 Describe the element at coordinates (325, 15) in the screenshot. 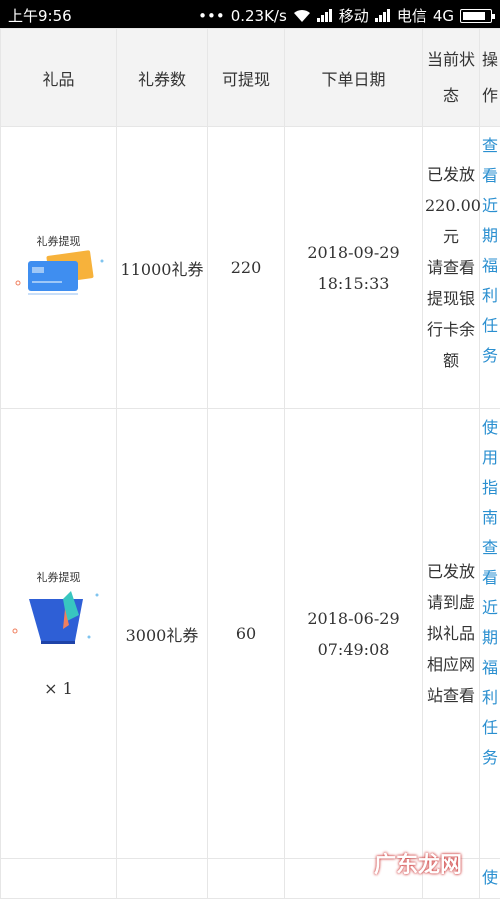

I see `signal-icon` at that location.